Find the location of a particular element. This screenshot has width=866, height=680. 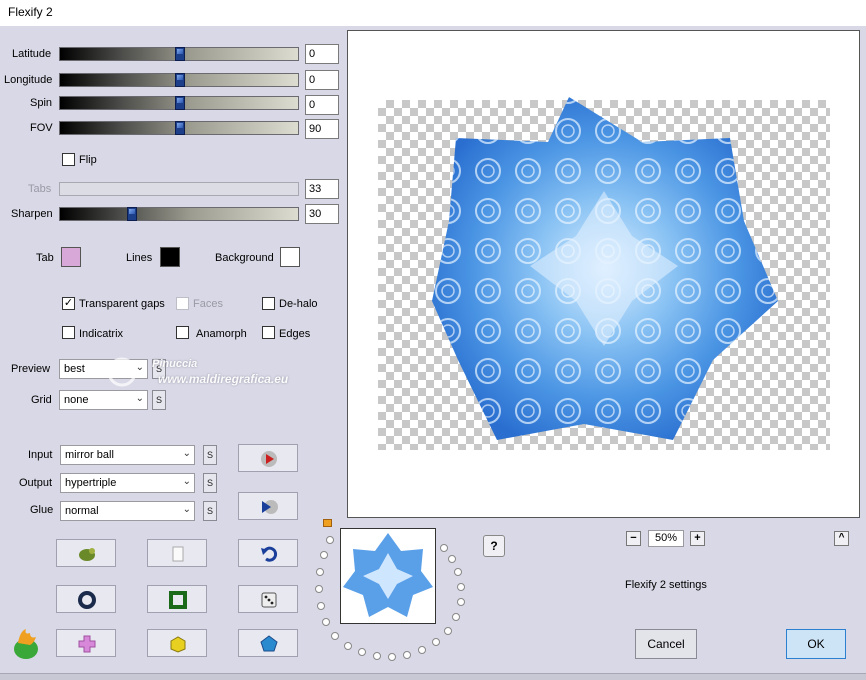

dice-icon is located at coordinates (269, 600).